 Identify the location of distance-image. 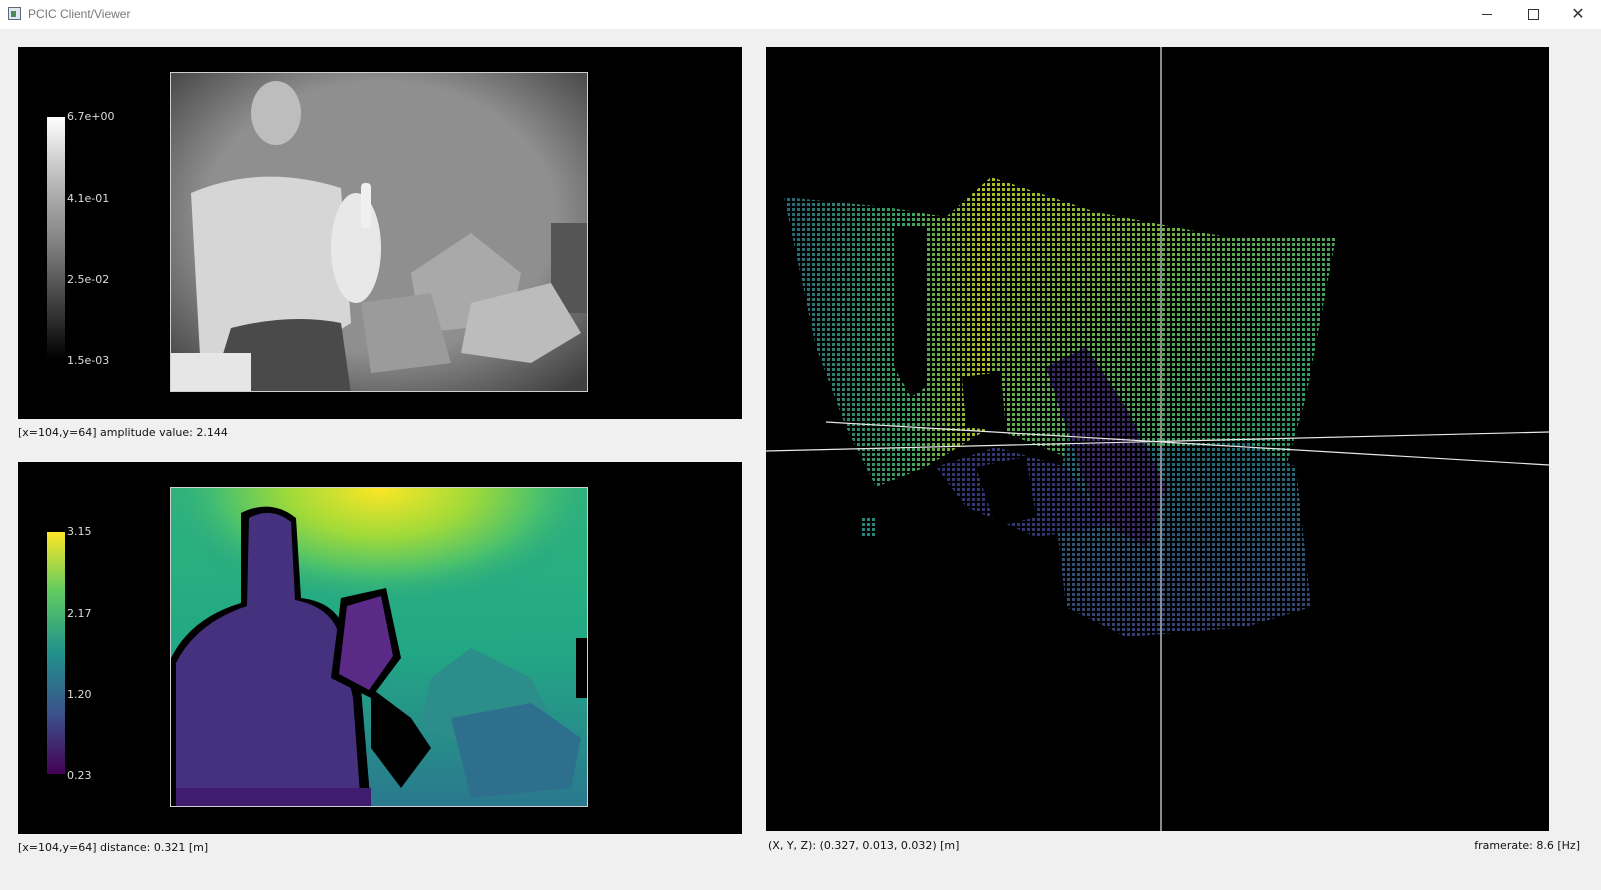
(379, 647).